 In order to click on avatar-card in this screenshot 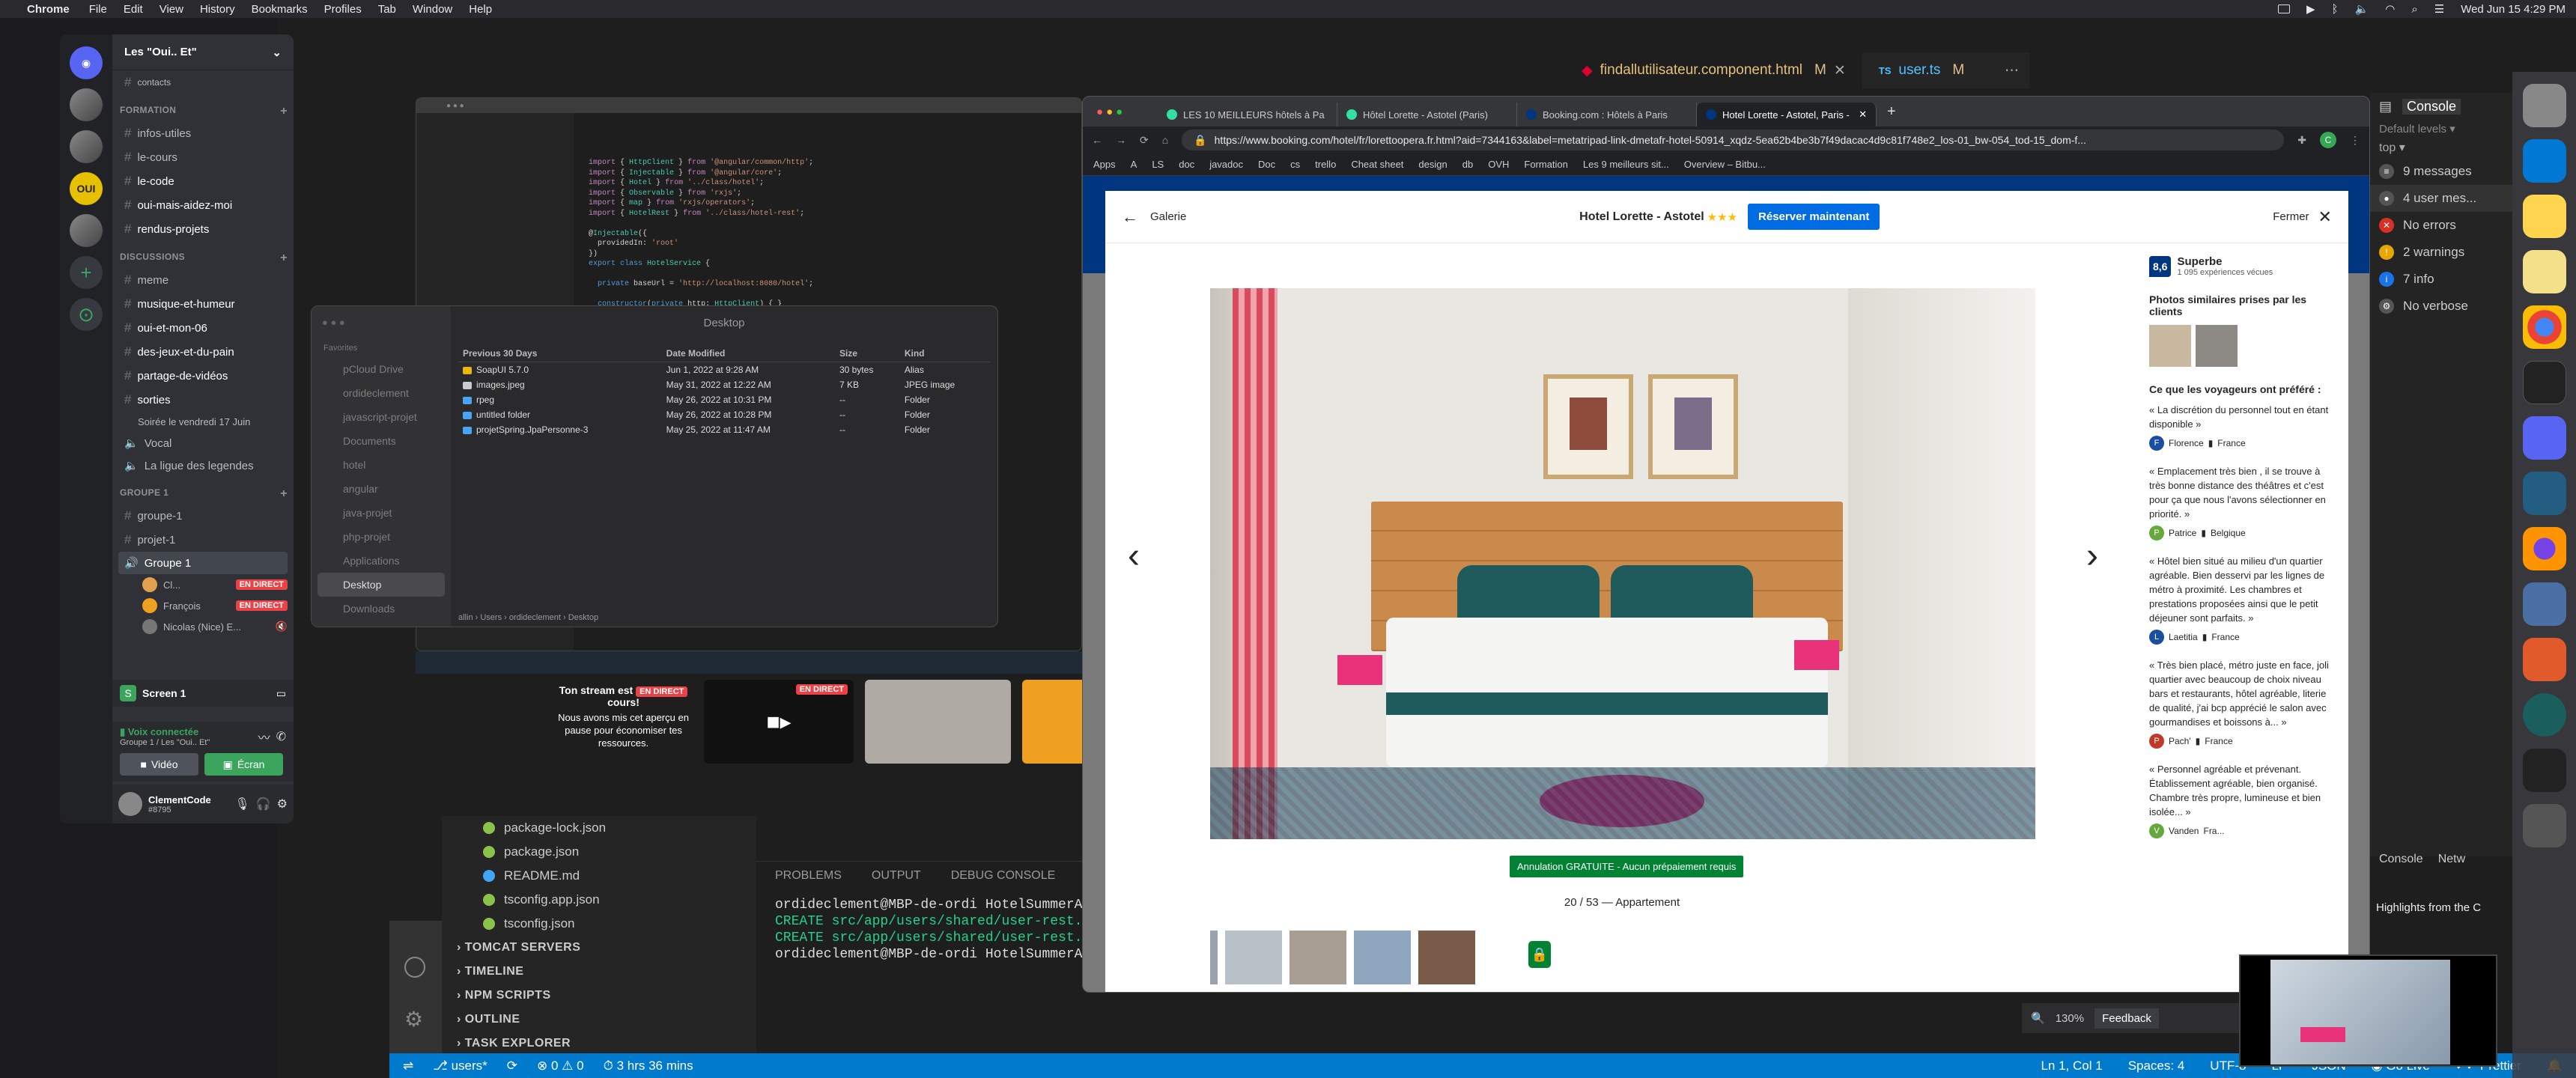, I will do `click(938, 722)`.